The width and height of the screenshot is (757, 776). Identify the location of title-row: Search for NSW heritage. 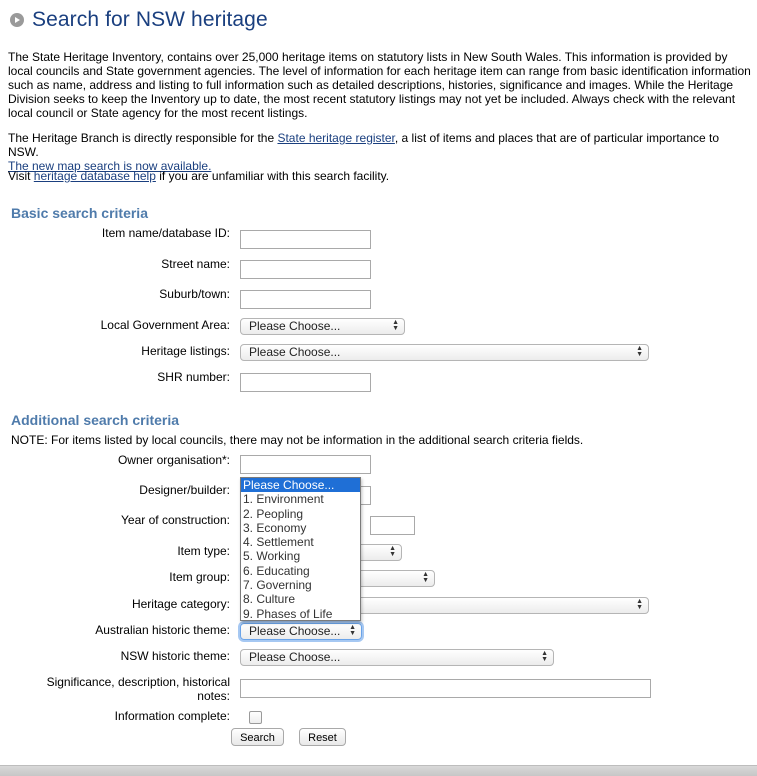
(139, 20).